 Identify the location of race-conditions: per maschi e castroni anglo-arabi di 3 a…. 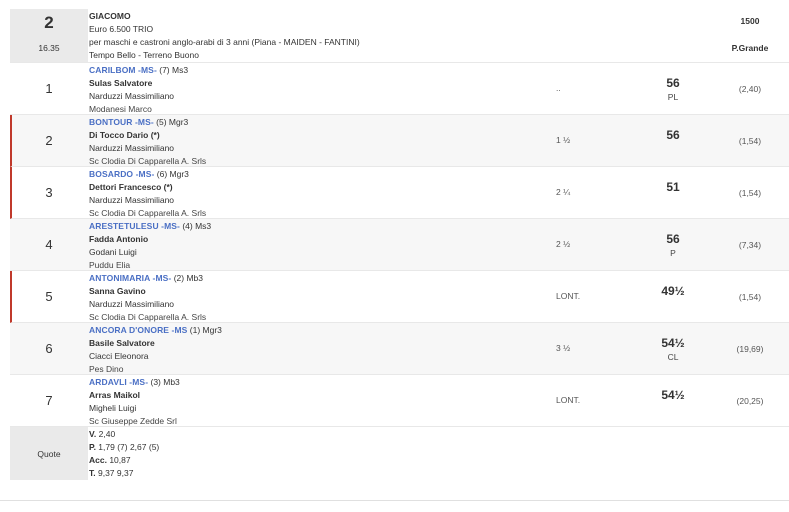
(224, 42).